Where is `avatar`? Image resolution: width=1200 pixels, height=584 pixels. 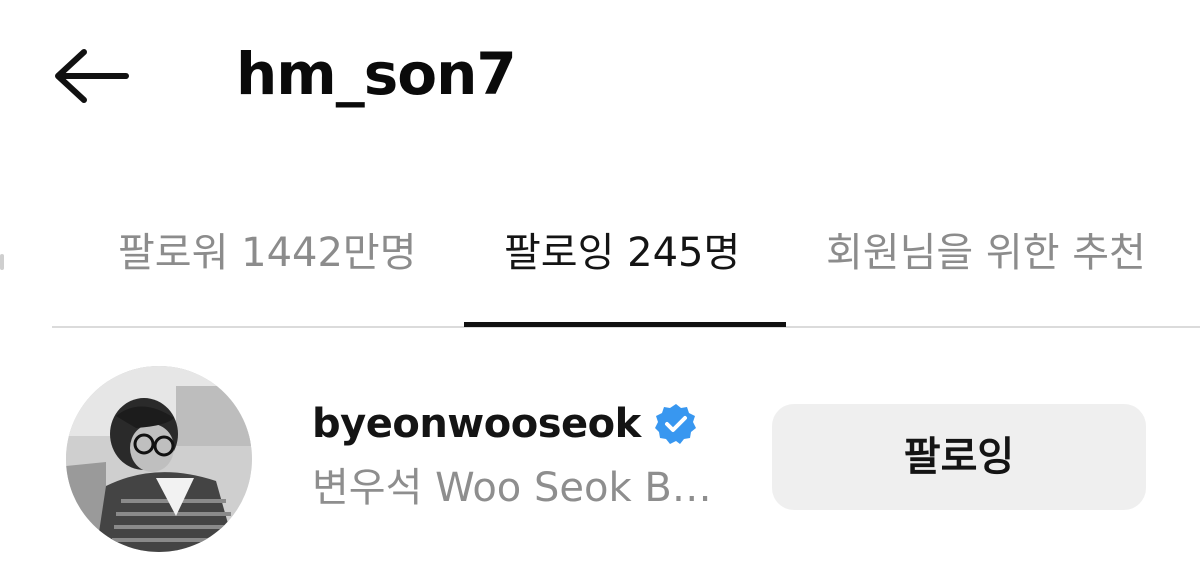 avatar is located at coordinates (159, 459).